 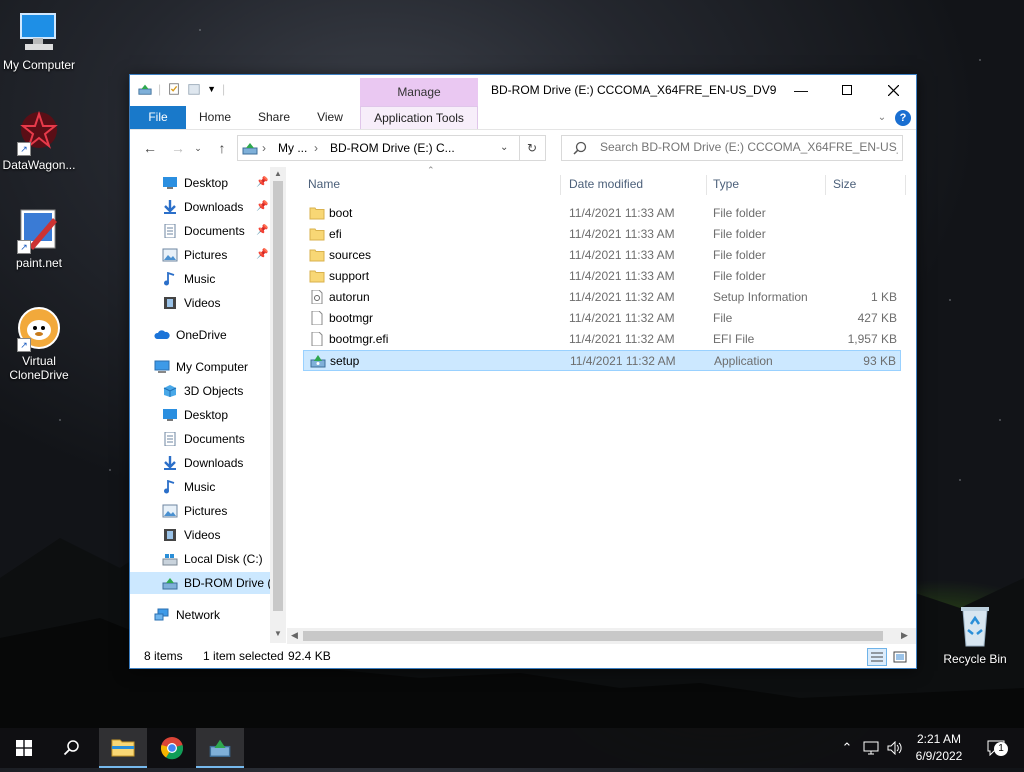 I want to click on file-row-support: support 11/4/2021 11:33 AM File folder, so click(x=602, y=276).